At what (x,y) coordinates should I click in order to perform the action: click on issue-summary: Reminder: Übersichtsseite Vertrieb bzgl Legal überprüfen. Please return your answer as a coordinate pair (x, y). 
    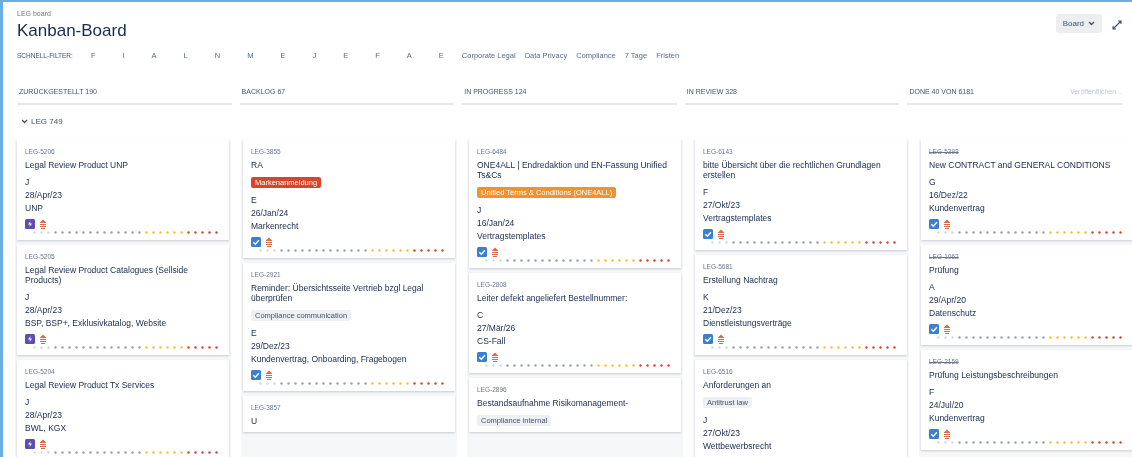
    Looking at the image, I should click on (338, 293).